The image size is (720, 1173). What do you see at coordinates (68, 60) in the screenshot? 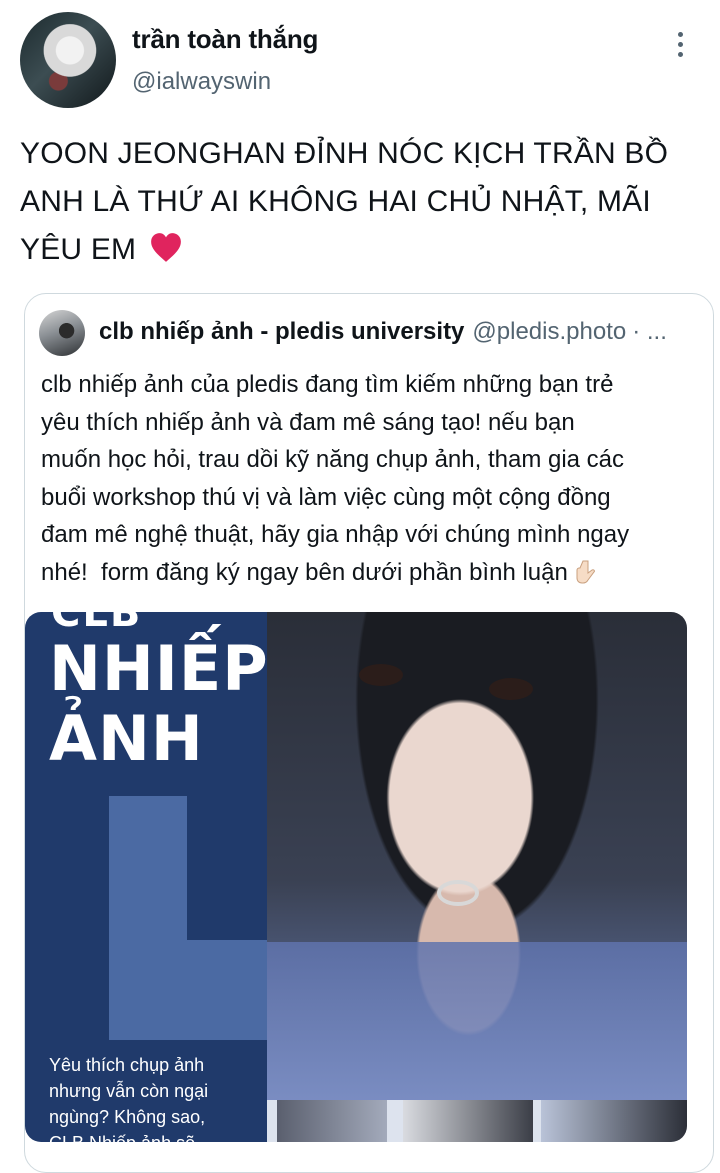
I see `author-avatar` at bounding box center [68, 60].